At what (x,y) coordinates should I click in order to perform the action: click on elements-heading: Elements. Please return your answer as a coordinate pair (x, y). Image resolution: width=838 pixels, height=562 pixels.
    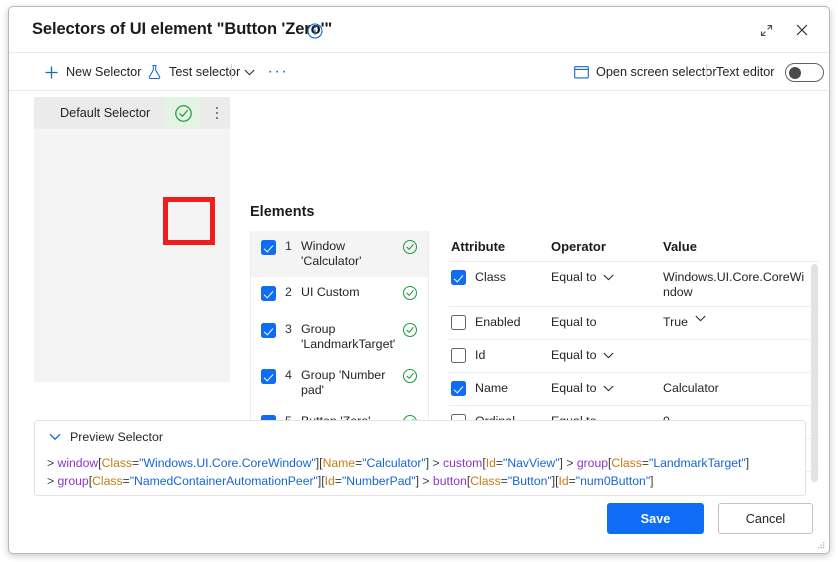
    Looking at the image, I should click on (282, 212).